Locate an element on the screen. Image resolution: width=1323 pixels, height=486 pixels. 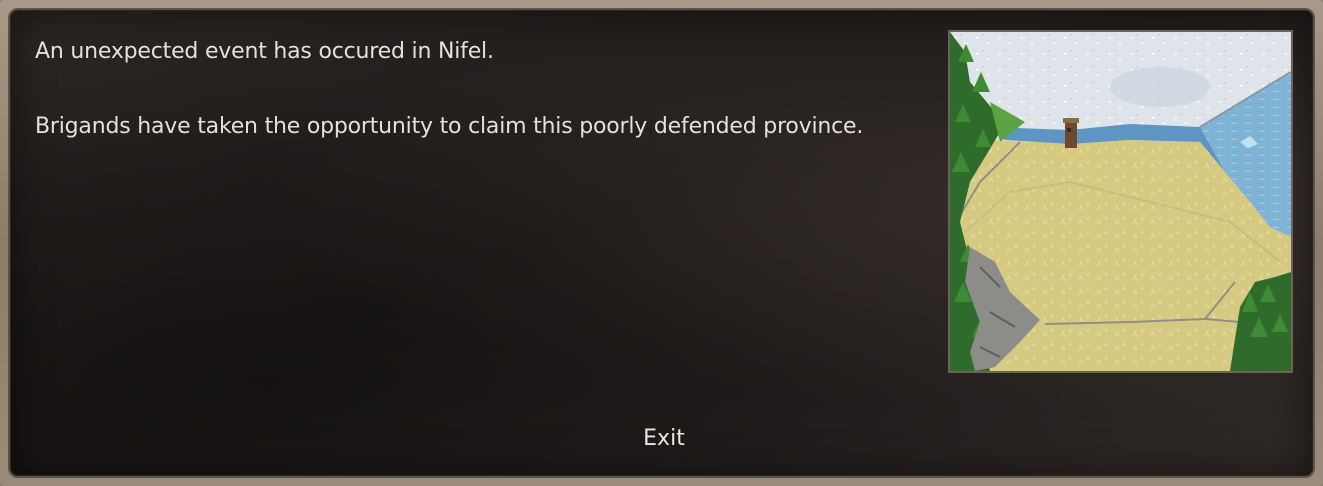
exit-button: Exit is located at coordinates (664, 438).